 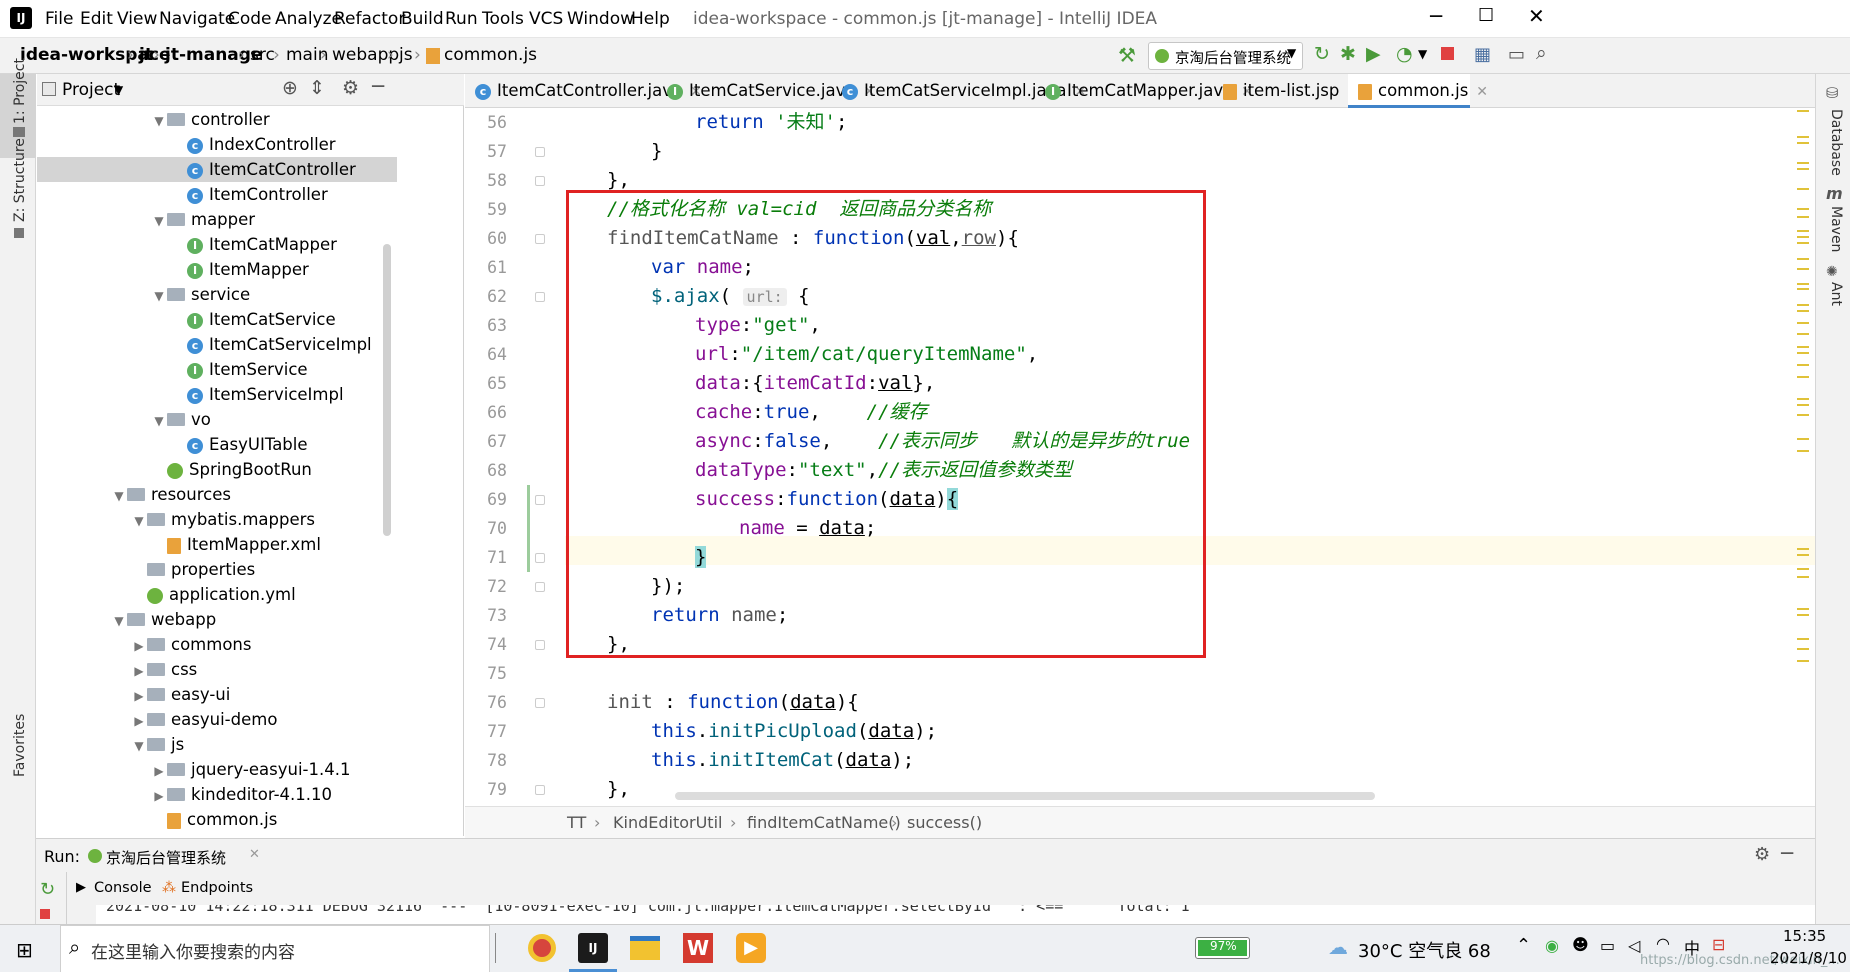 What do you see at coordinates (583, 91) in the screenshot?
I see `tab-itemcatcontroller: c ItemCatController.java ✕` at bounding box center [583, 91].